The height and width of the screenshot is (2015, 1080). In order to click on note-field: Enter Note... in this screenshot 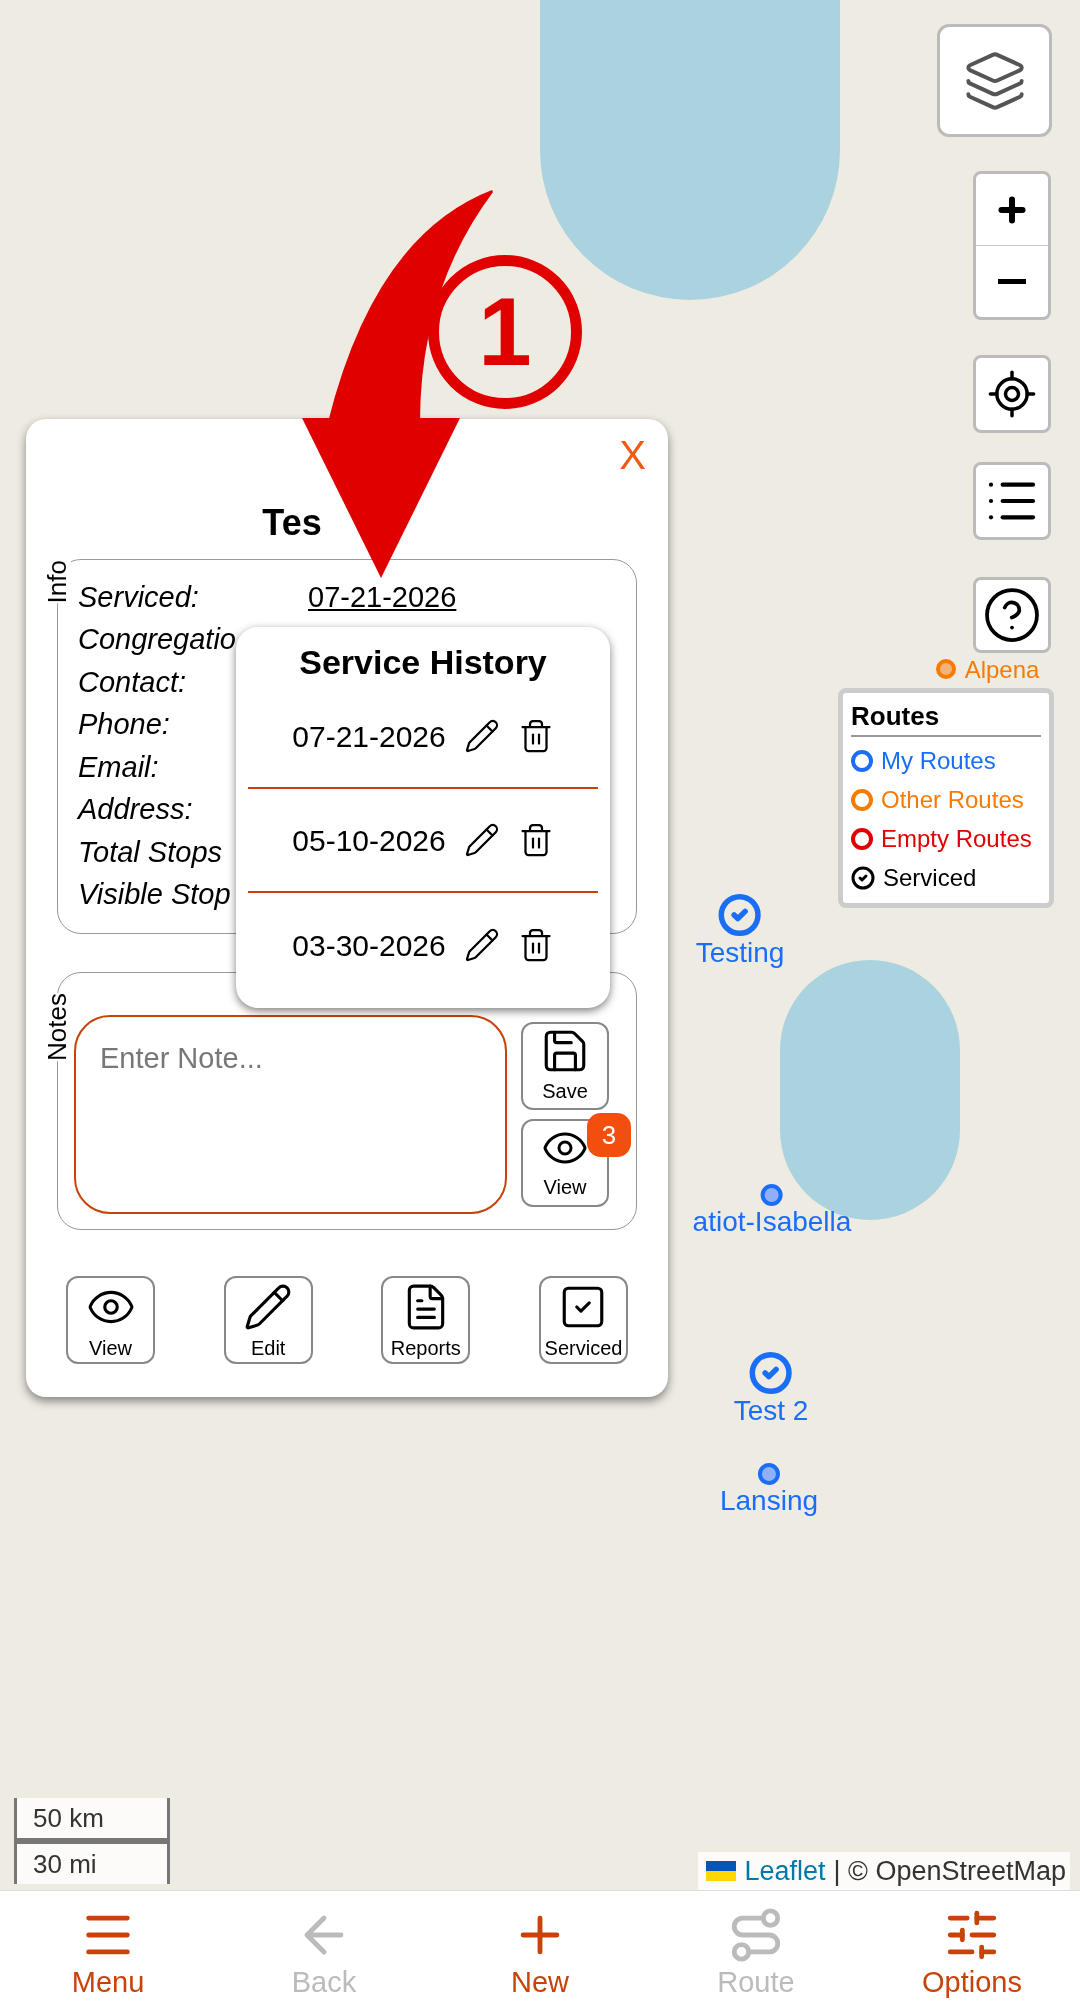, I will do `click(290, 1114)`.